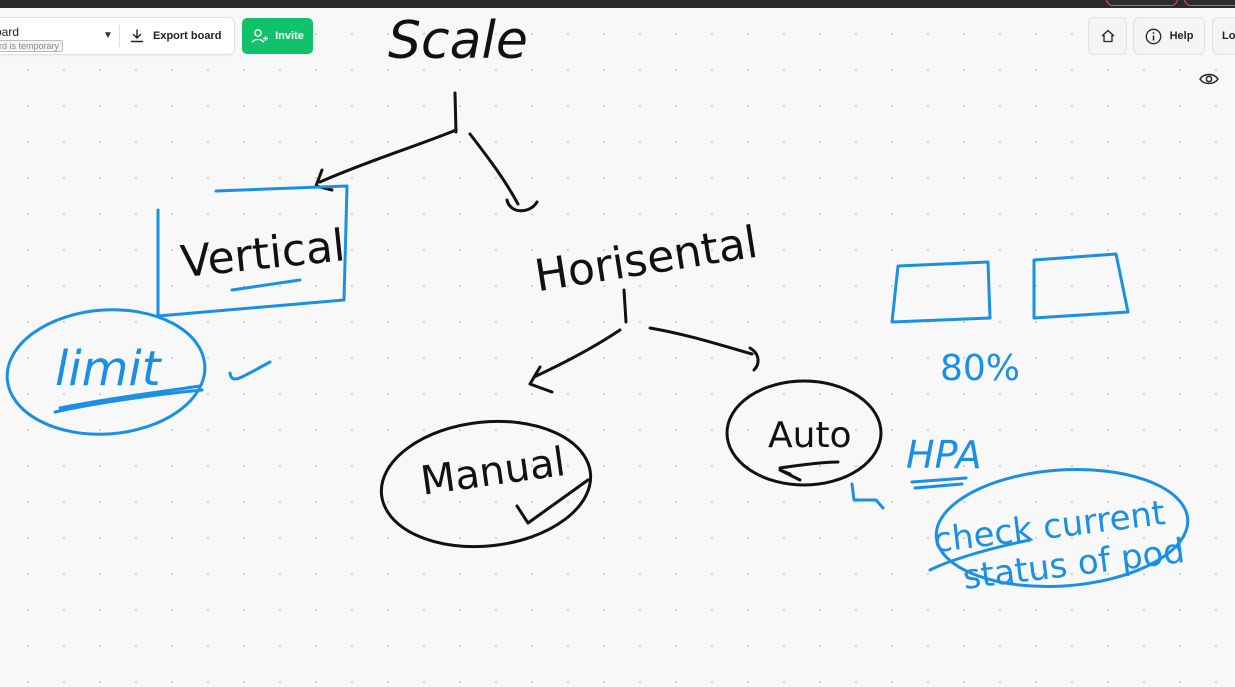 This screenshot has height=687, width=1235. Describe the element at coordinates (494, 169) in the screenshot. I see `branch-horizontal` at that location.